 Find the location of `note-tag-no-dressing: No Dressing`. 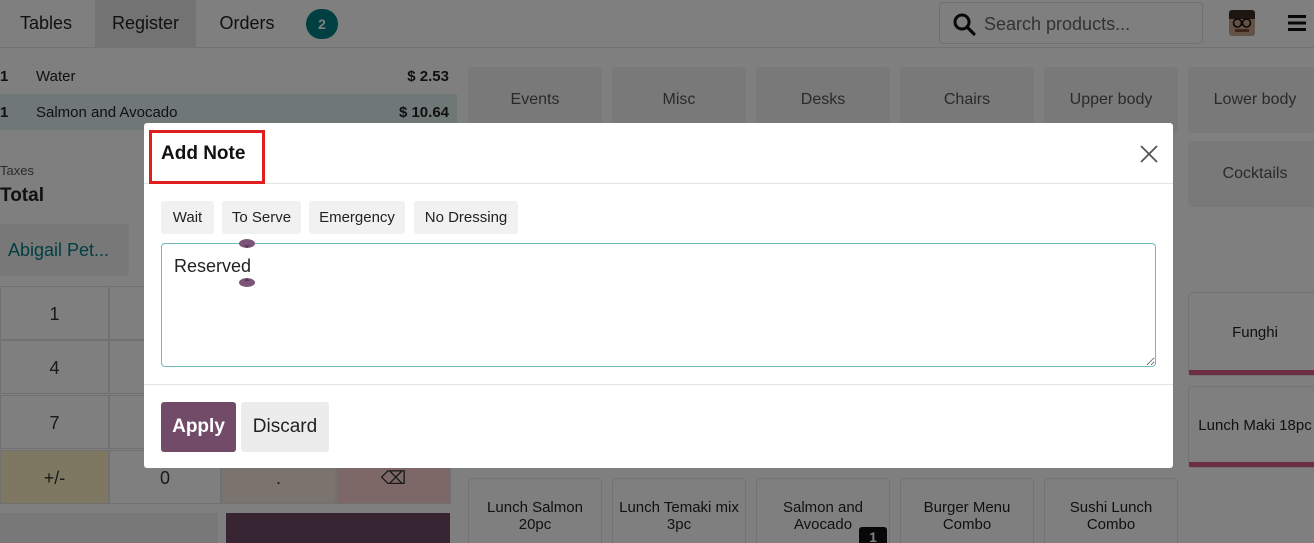

note-tag-no-dressing: No Dressing is located at coordinates (466, 217).